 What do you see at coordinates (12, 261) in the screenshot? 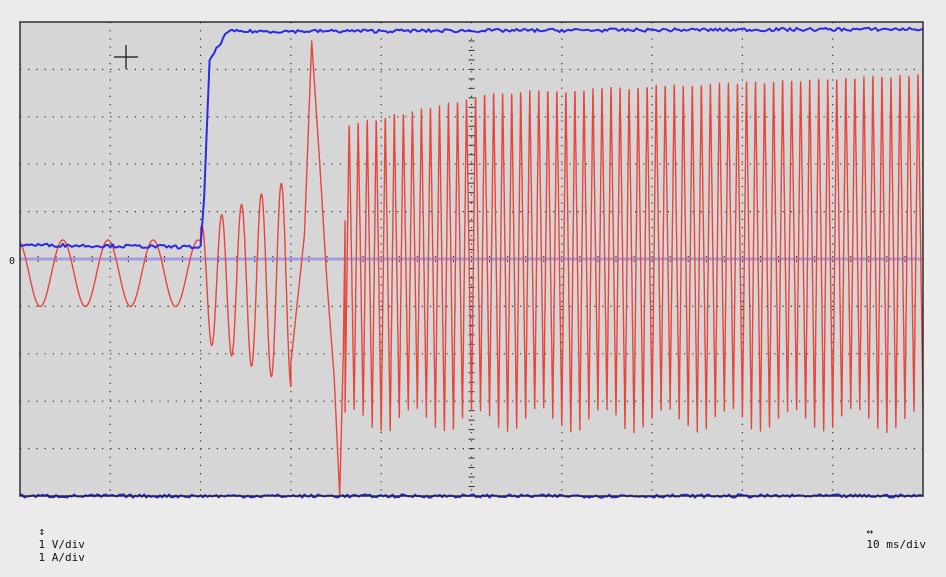
I see `zero-label: 0` at bounding box center [12, 261].